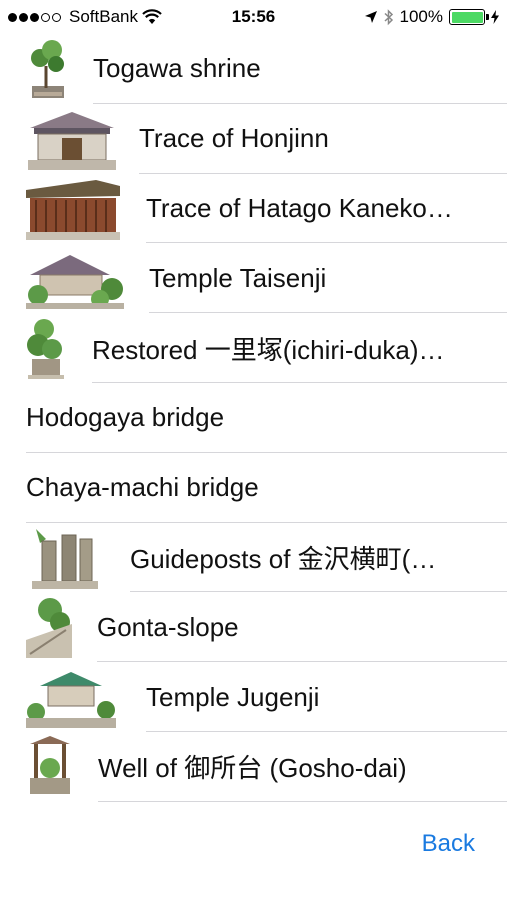  What do you see at coordinates (388, 16) in the screenshot?
I see `bluetooth-icon` at bounding box center [388, 16].